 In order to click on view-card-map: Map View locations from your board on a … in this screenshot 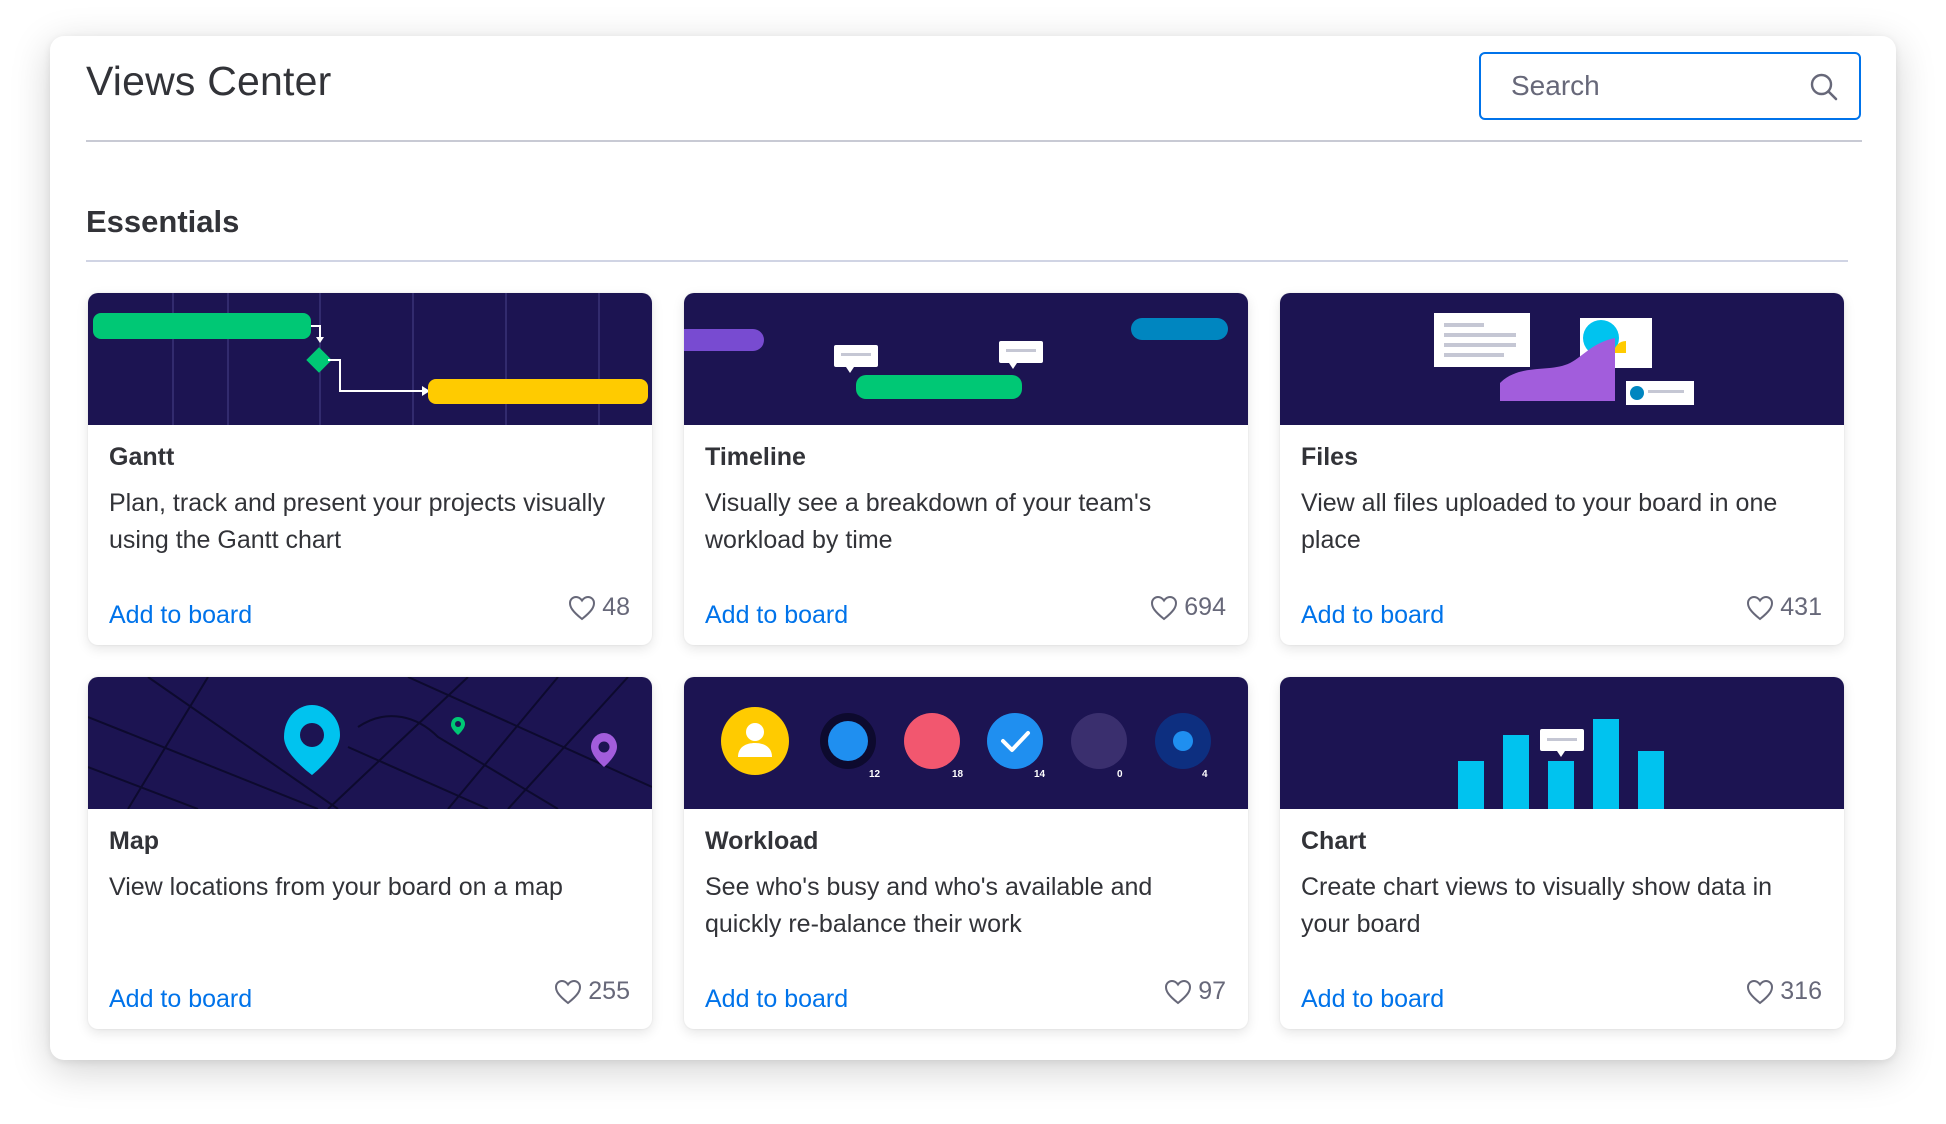, I will do `click(370, 853)`.